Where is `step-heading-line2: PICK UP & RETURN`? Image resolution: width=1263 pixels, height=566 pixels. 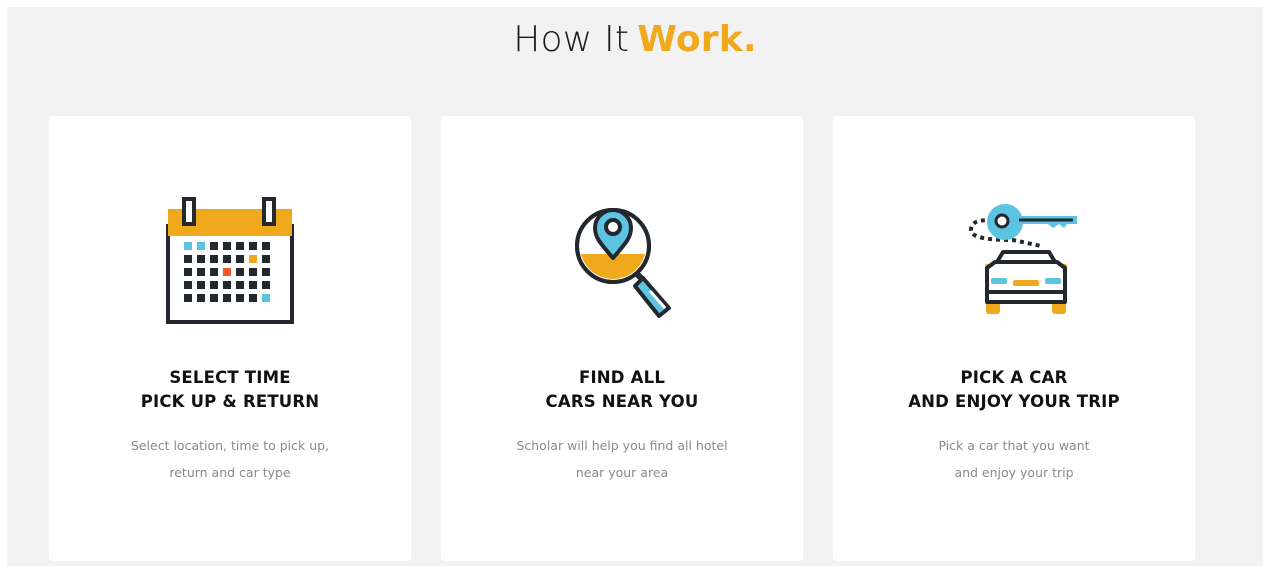
step-heading-line2: PICK UP & RETURN is located at coordinates (230, 401).